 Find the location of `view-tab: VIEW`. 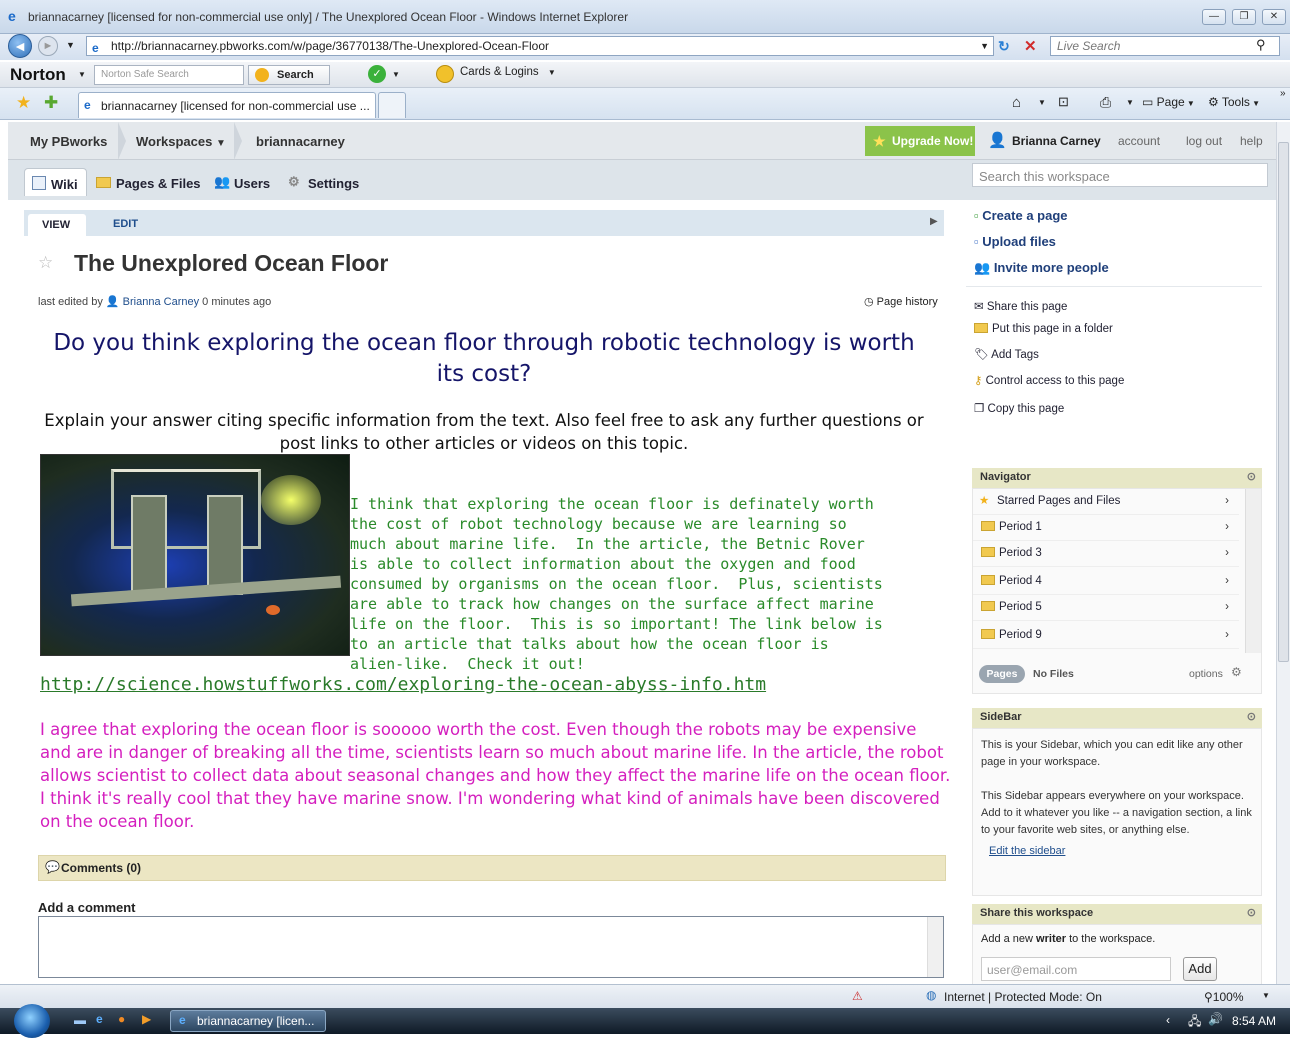

view-tab: VIEW is located at coordinates (56, 225).